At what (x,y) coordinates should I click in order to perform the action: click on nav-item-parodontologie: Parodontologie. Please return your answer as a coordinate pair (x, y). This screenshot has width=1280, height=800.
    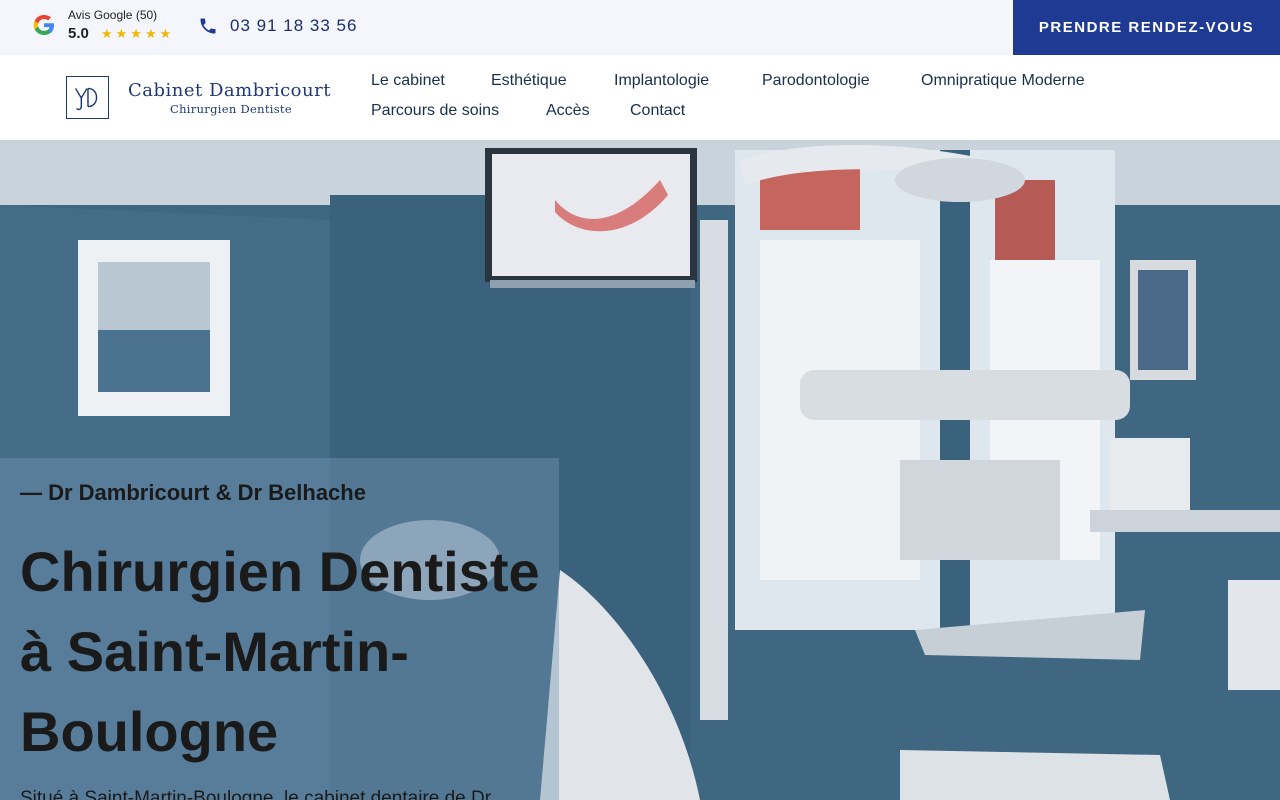
    Looking at the image, I should click on (816, 81).